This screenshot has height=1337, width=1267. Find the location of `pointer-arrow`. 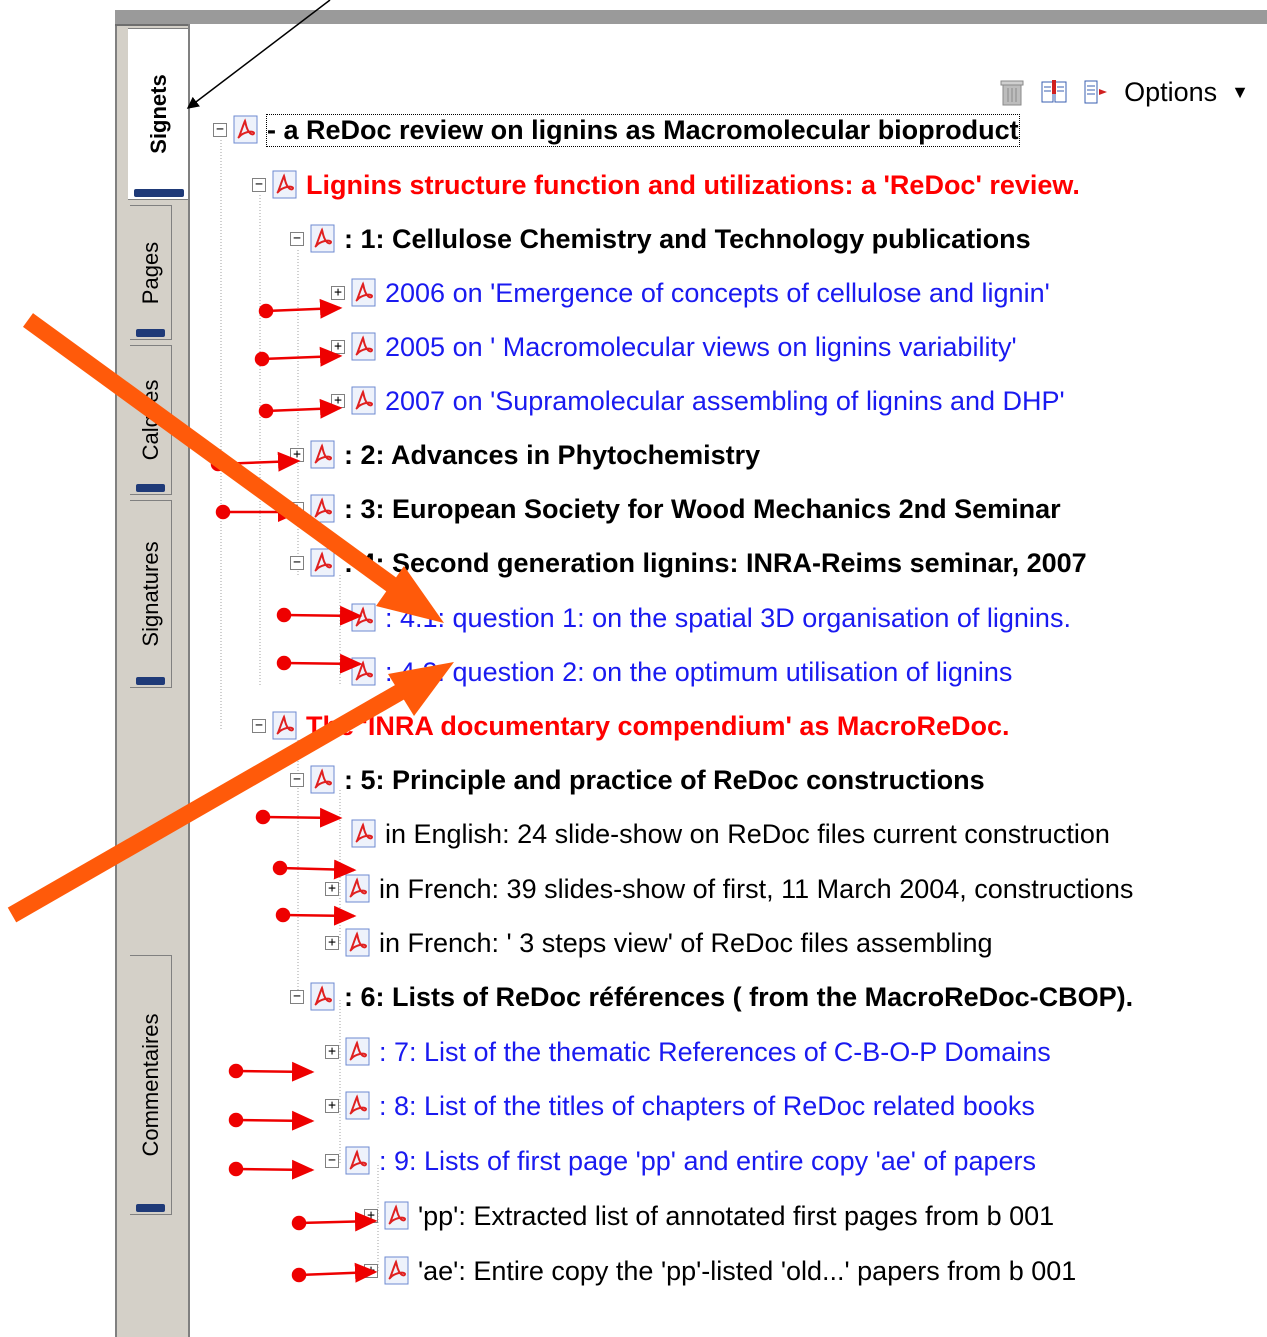

pointer-arrow is located at coordinates (258, 54).